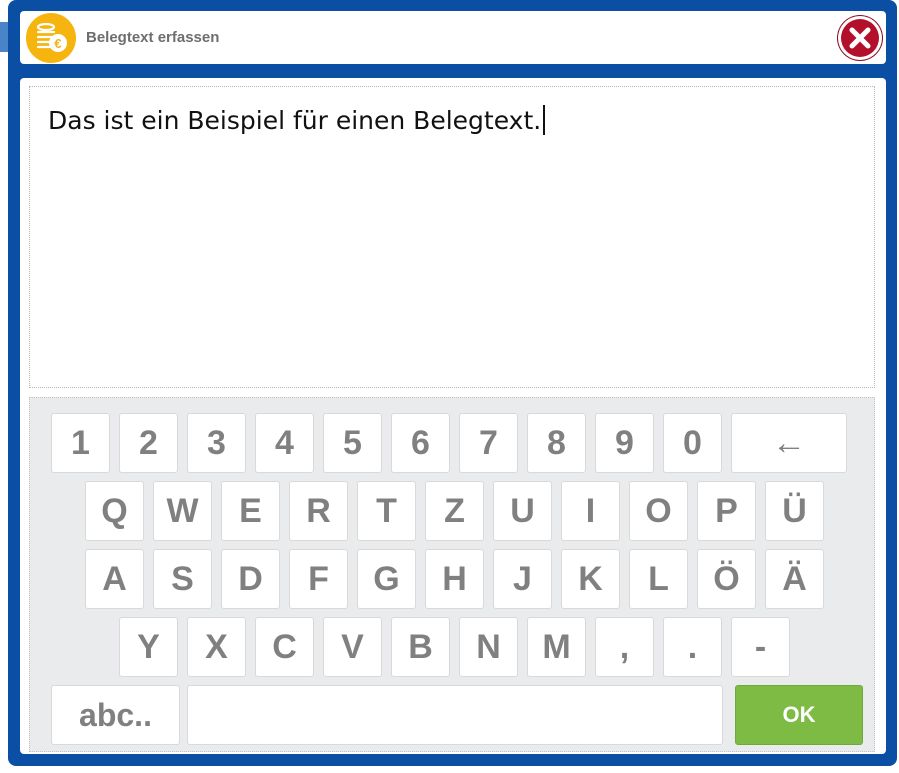 Image resolution: width=899 pixels, height=773 pixels. I want to click on key-9: 9, so click(624, 443).